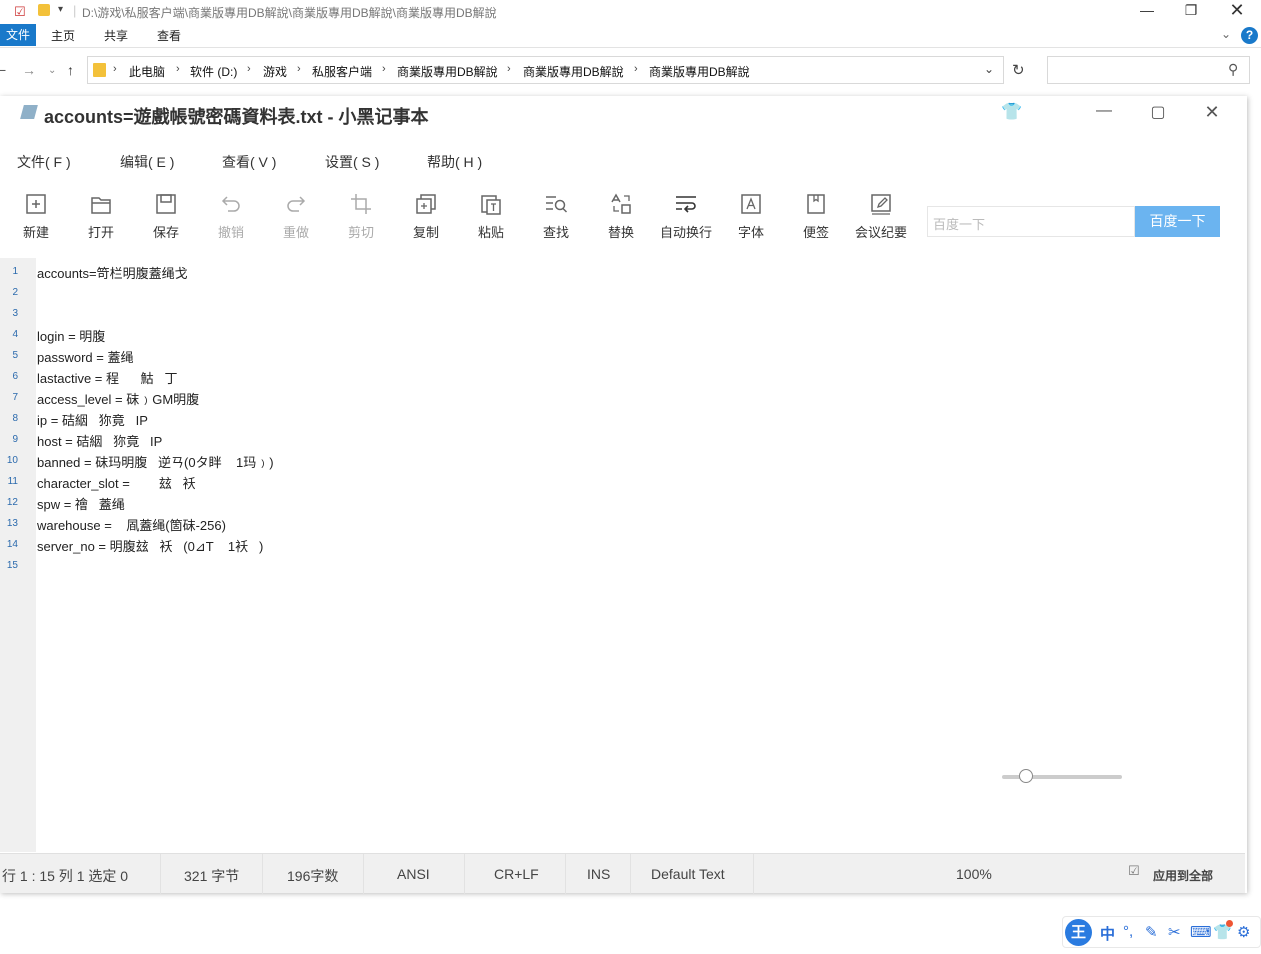 The image size is (1261, 954). Describe the element at coordinates (296, 216) in the screenshot. I see `redo-button: 重做` at that location.